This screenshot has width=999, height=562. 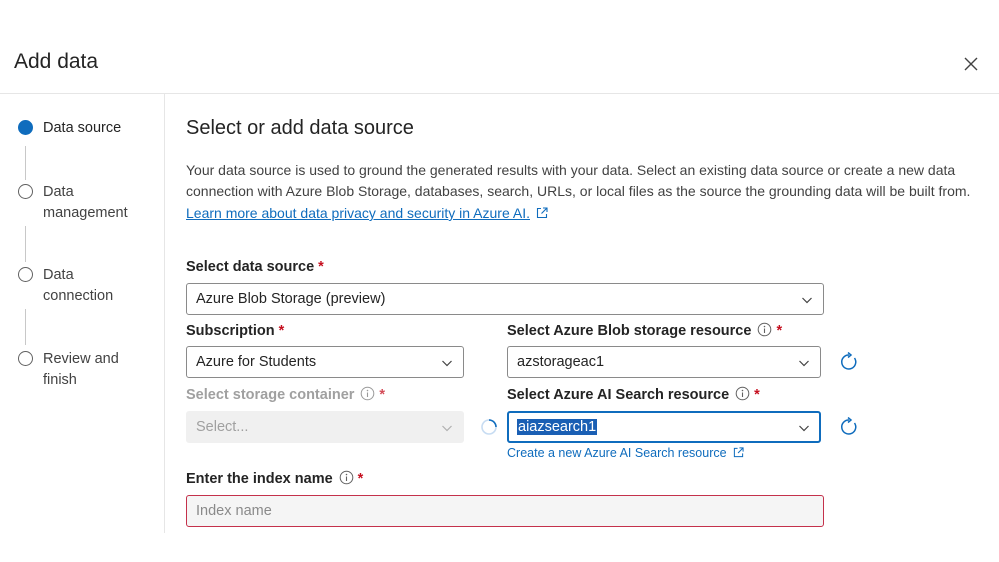 I want to click on search-resource-label: Select Azure AI Search resource *, so click(x=633, y=394).